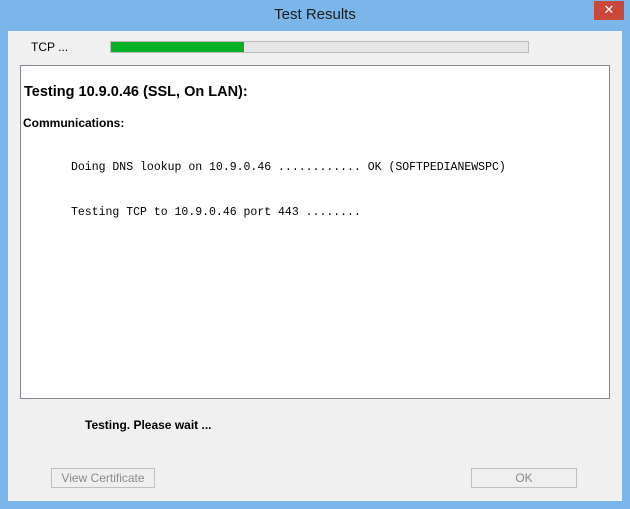 This screenshot has height=509, width=630. I want to click on results-heading: Testing 10.9.0.46 (SSL, On LAN):, so click(136, 92).